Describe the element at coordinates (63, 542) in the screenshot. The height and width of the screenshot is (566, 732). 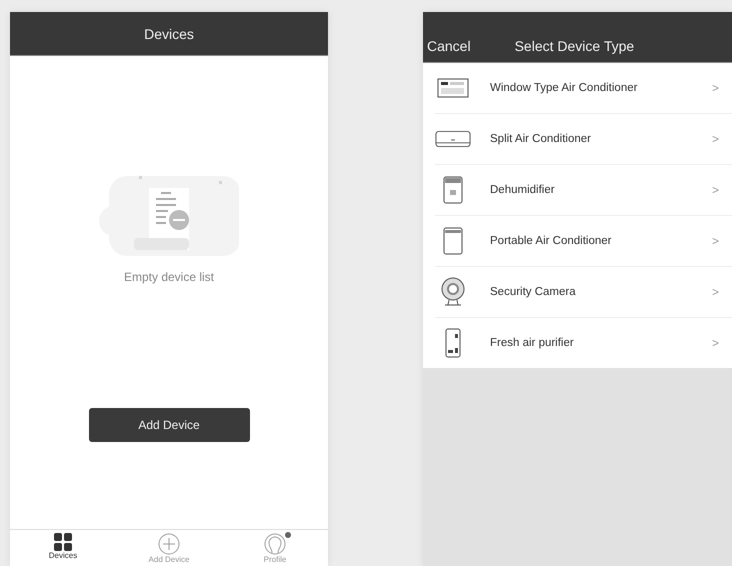
I see `grid-icon` at that location.